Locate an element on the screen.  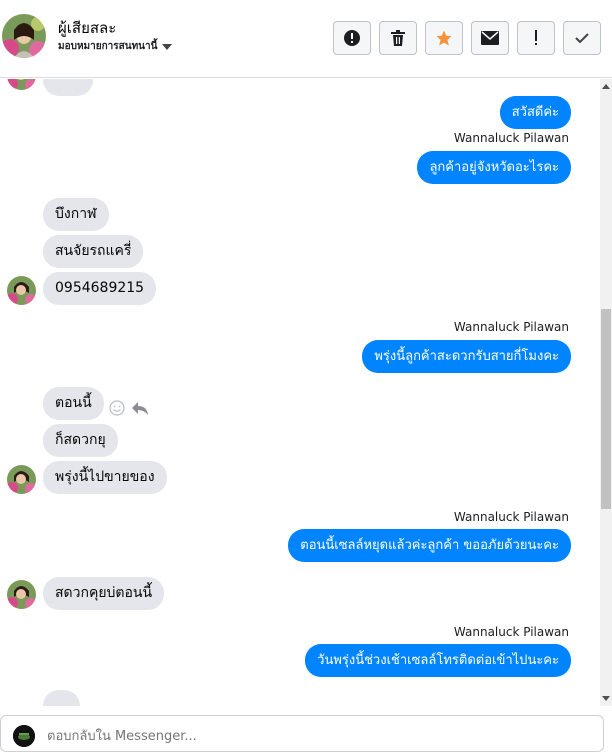
flag-button is located at coordinates (536, 38).